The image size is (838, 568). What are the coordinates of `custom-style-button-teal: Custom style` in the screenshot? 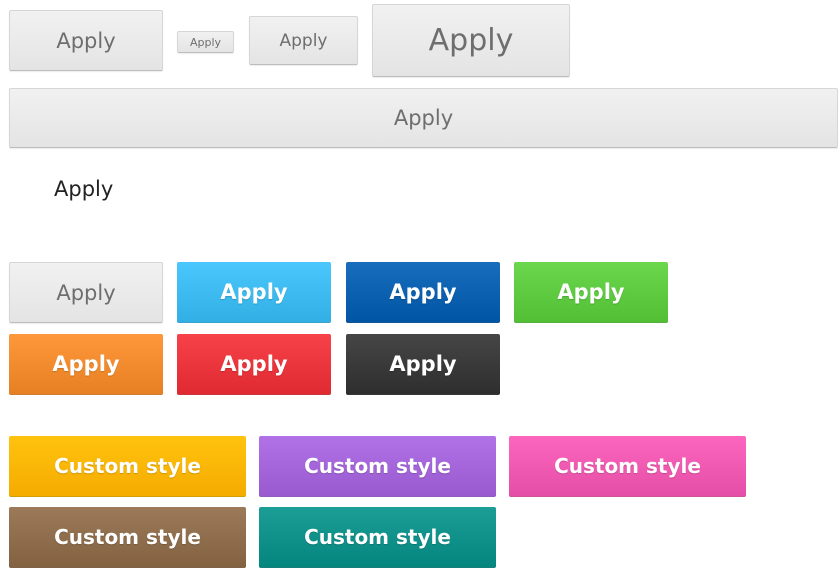 It's located at (377, 537).